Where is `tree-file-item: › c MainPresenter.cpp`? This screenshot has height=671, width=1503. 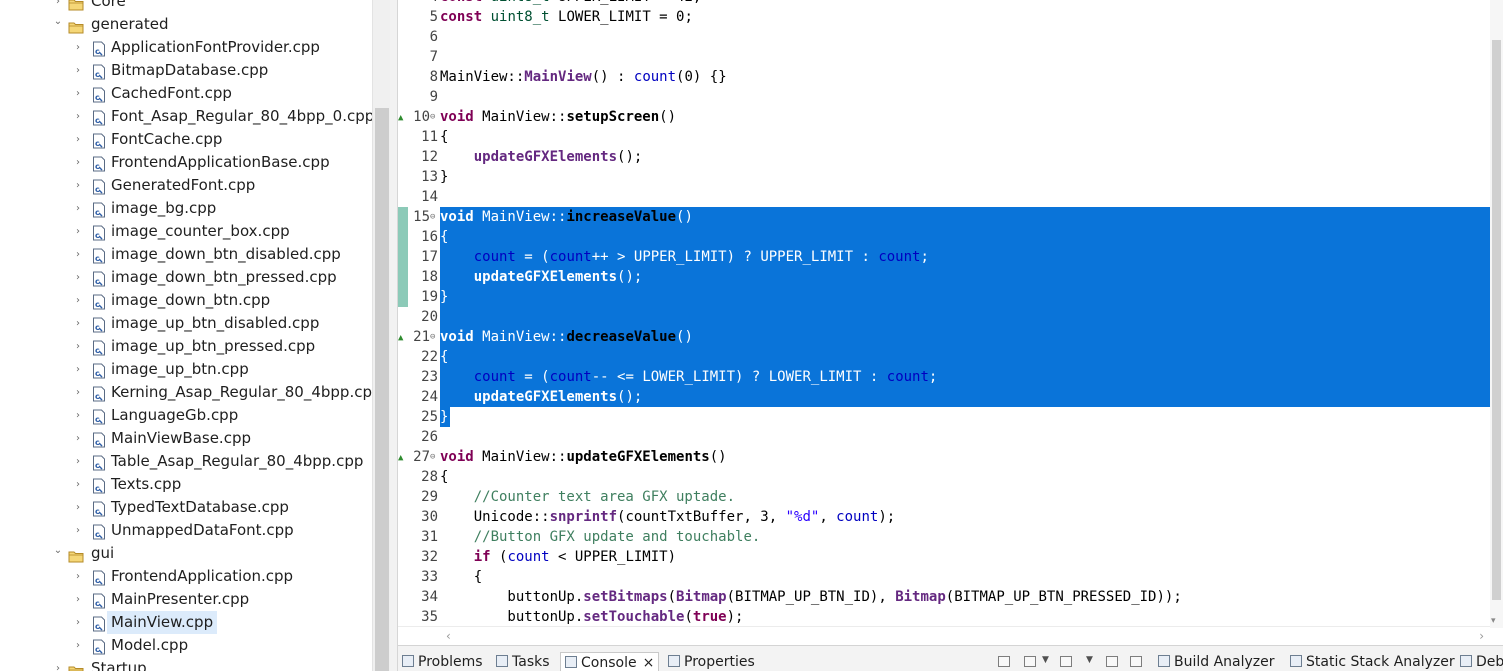
tree-file-item: › c MainPresenter.cpp is located at coordinates (186, 599).